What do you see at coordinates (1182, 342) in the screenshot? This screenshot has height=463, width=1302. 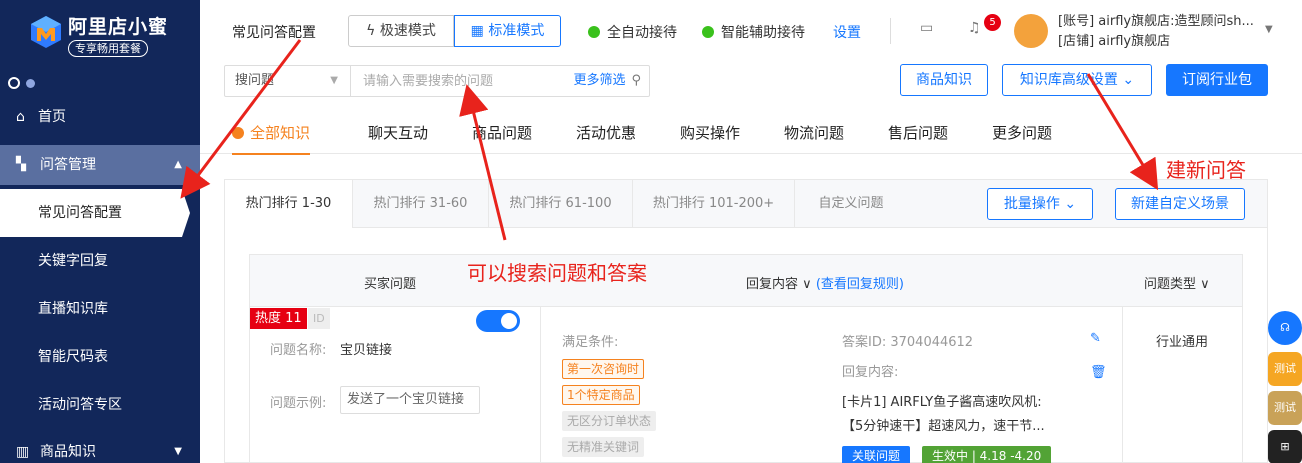 I see `question-type-value: 行业通用` at bounding box center [1182, 342].